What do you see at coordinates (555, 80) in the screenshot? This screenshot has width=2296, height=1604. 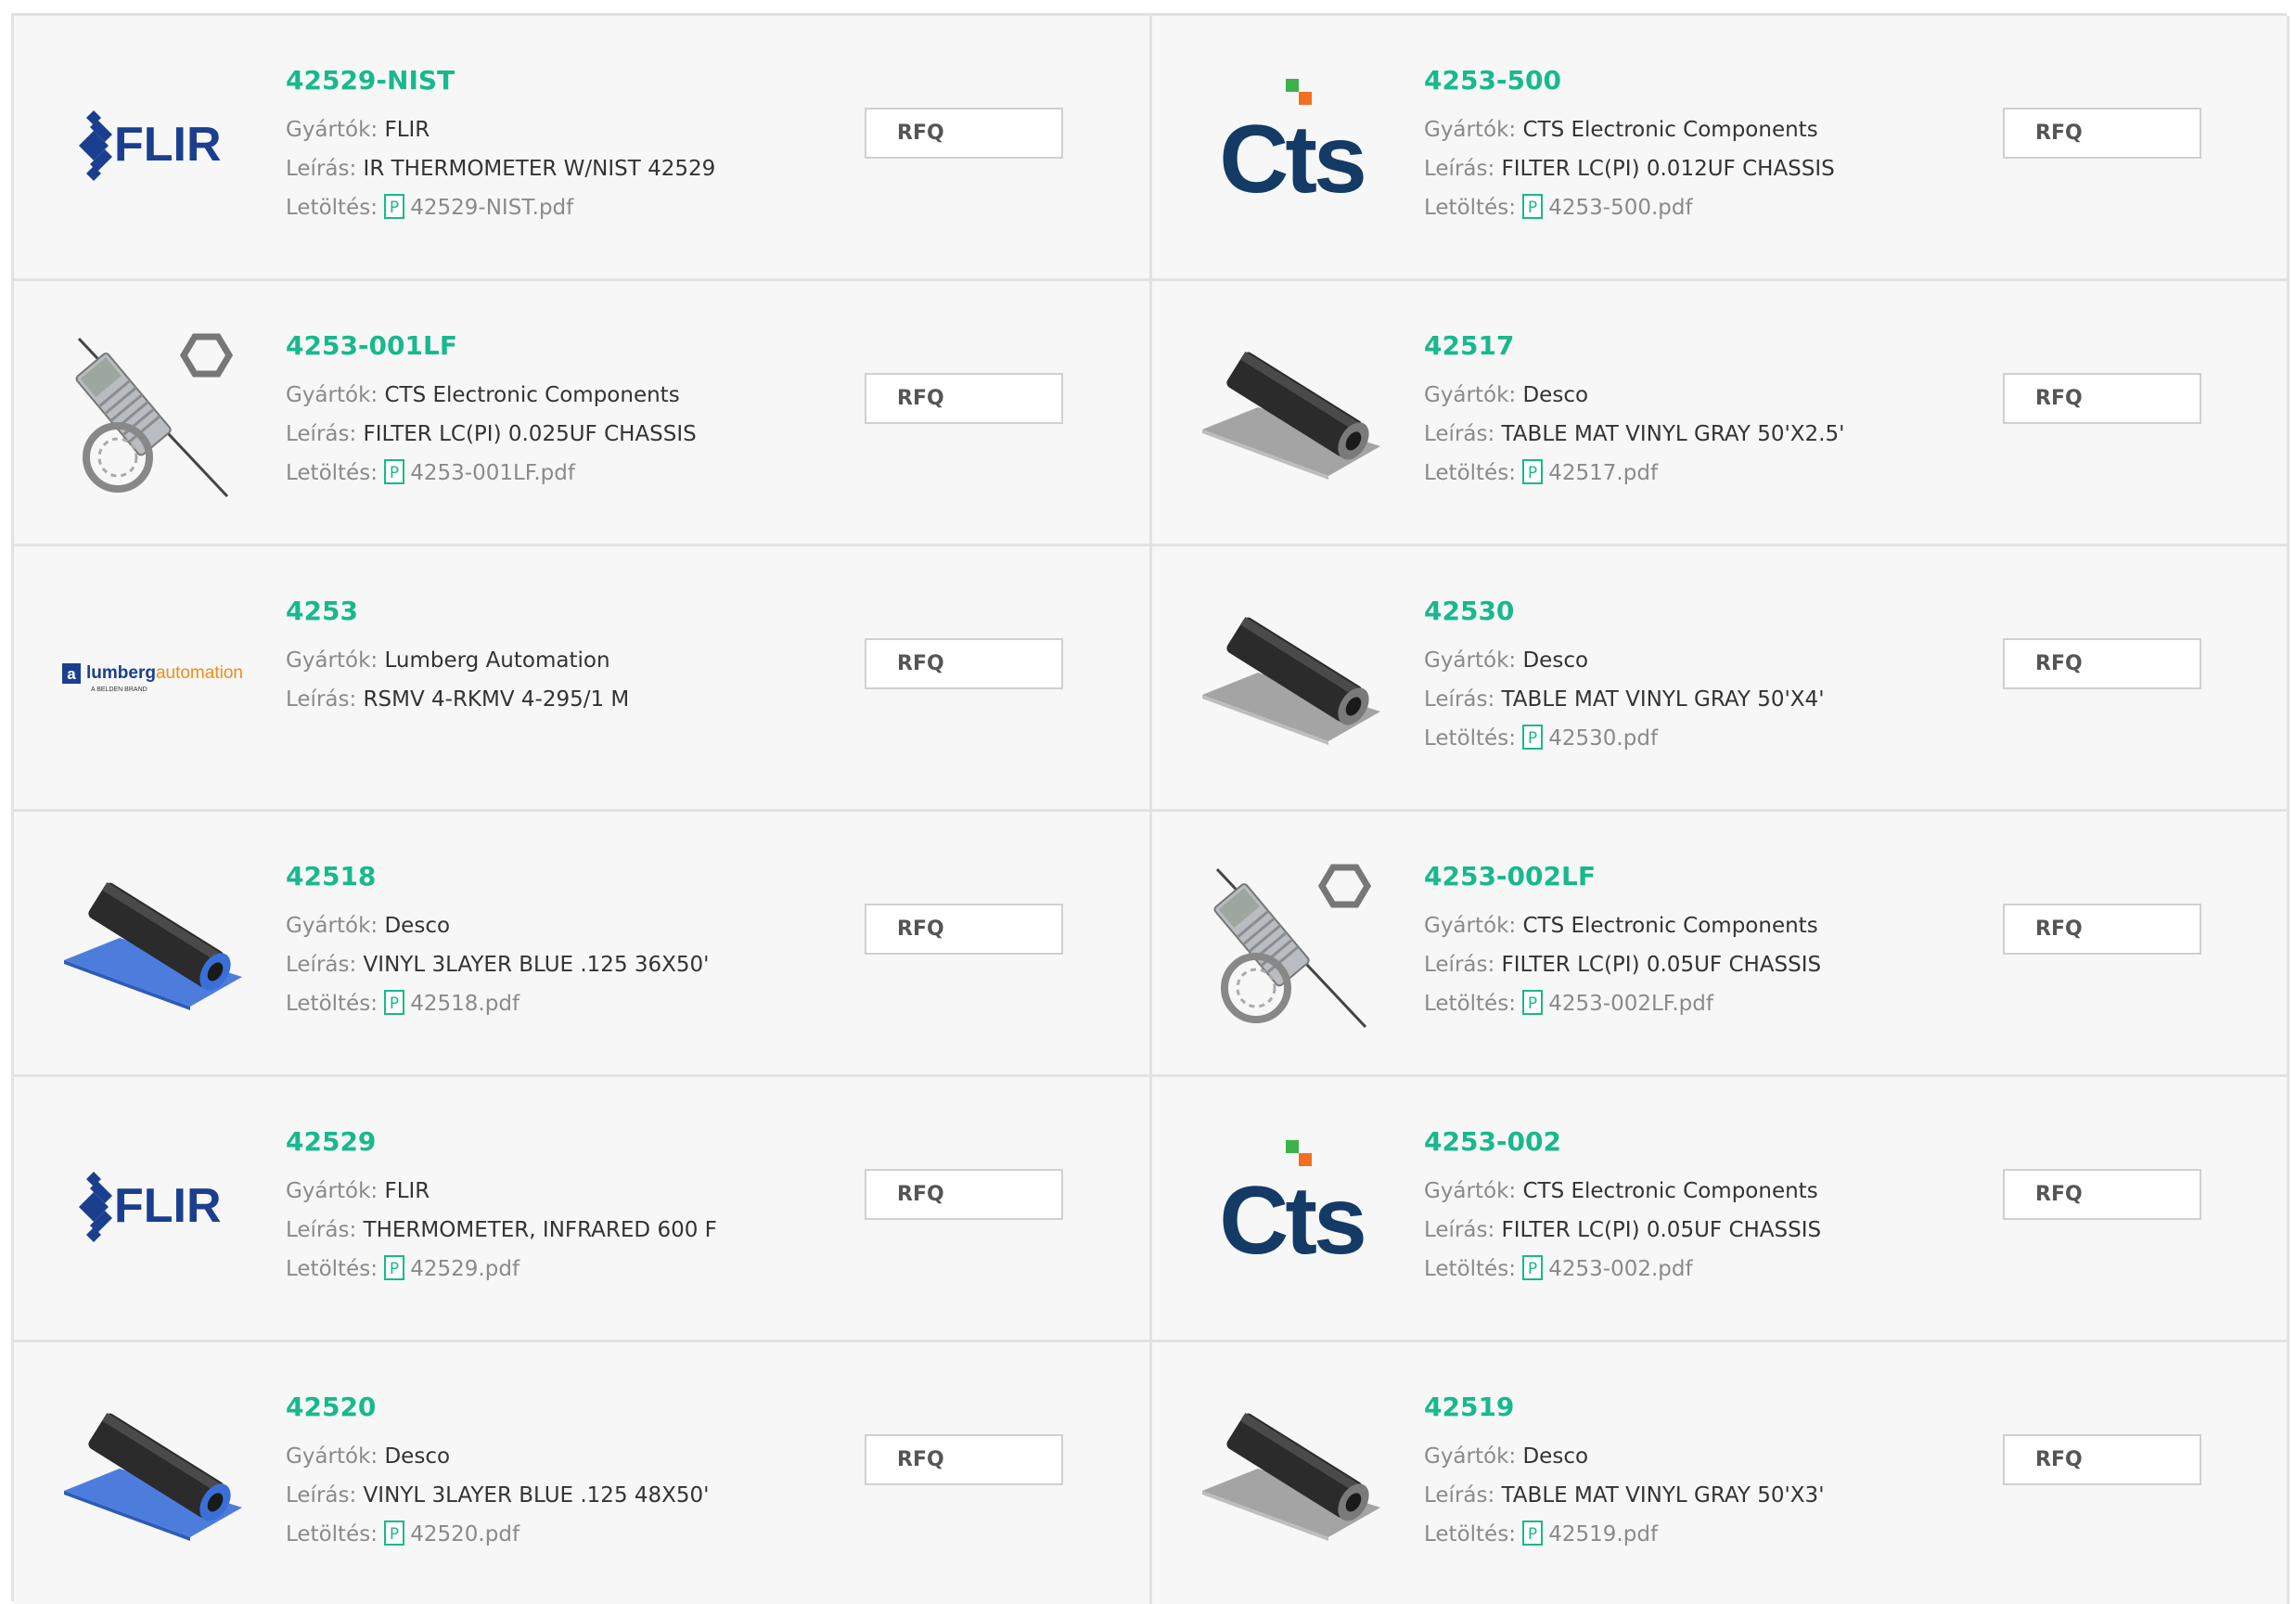 I see `part-number-link: 42529-NIST` at bounding box center [555, 80].